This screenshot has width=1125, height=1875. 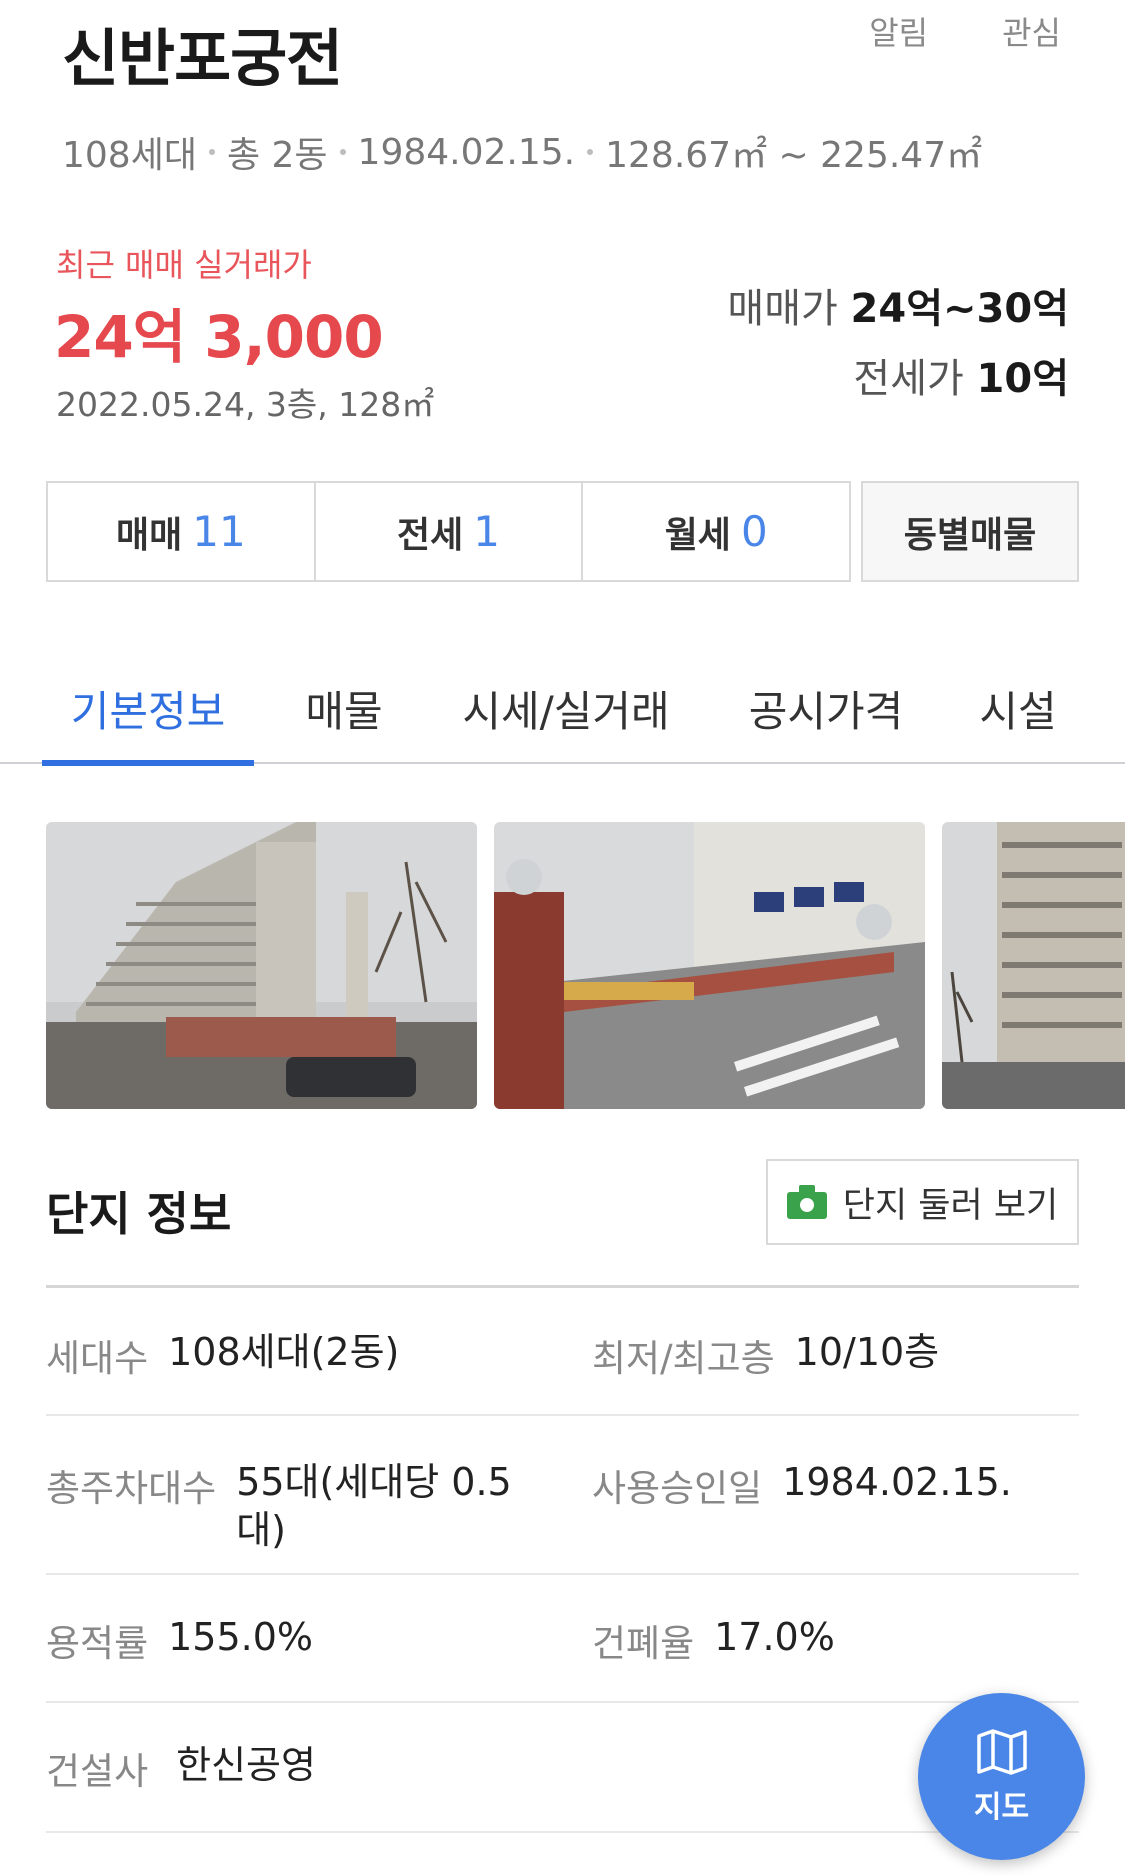 I want to click on tab-facilities: 시설, so click(x=1018, y=708).